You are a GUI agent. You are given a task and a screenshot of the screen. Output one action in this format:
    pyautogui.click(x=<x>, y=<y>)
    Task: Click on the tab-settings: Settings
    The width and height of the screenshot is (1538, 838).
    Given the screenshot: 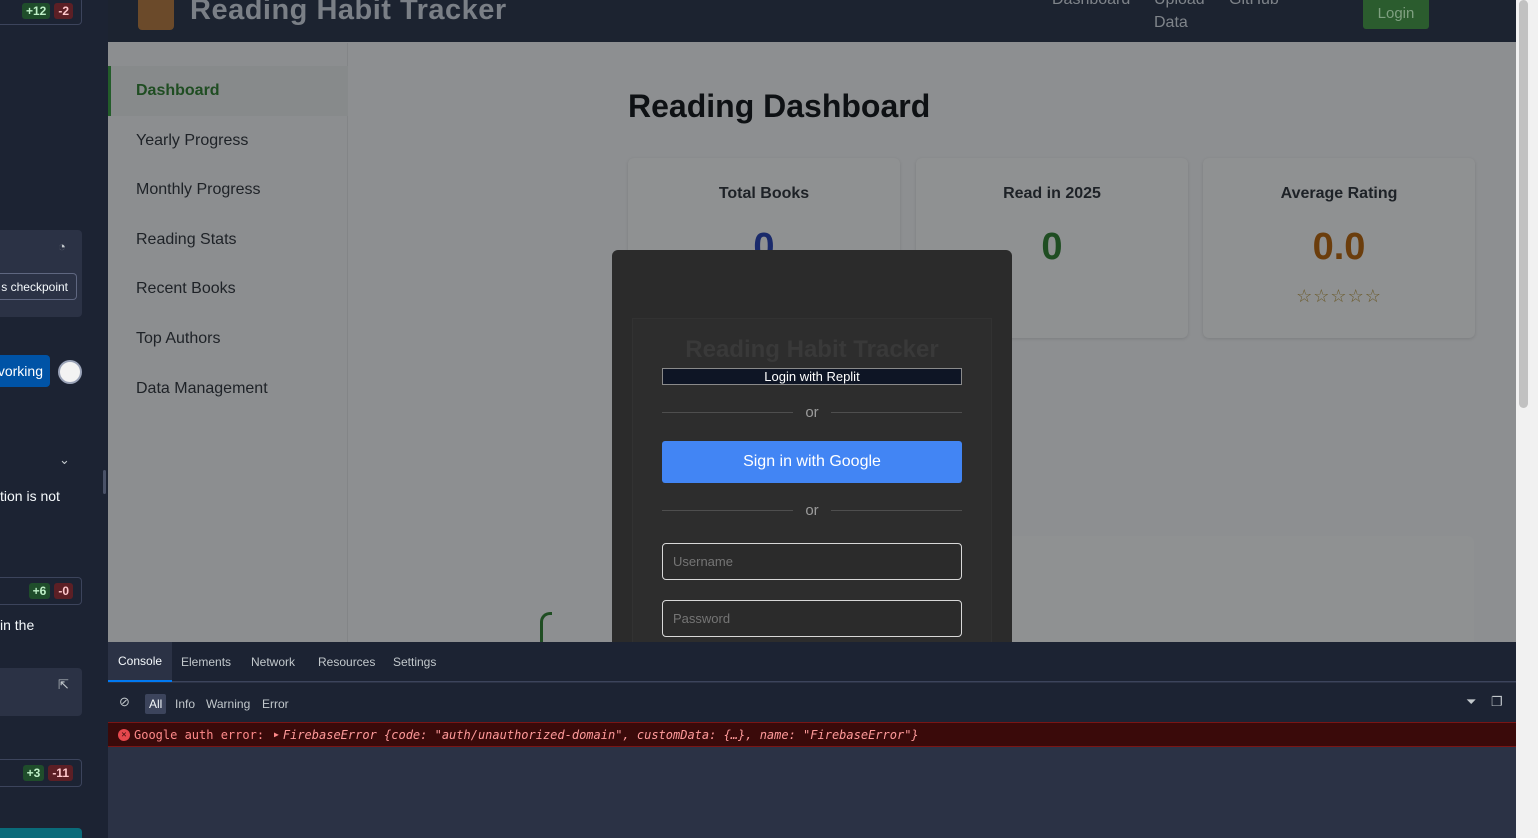 What is the action you would take?
    pyautogui.click(x=414, y=662)
    